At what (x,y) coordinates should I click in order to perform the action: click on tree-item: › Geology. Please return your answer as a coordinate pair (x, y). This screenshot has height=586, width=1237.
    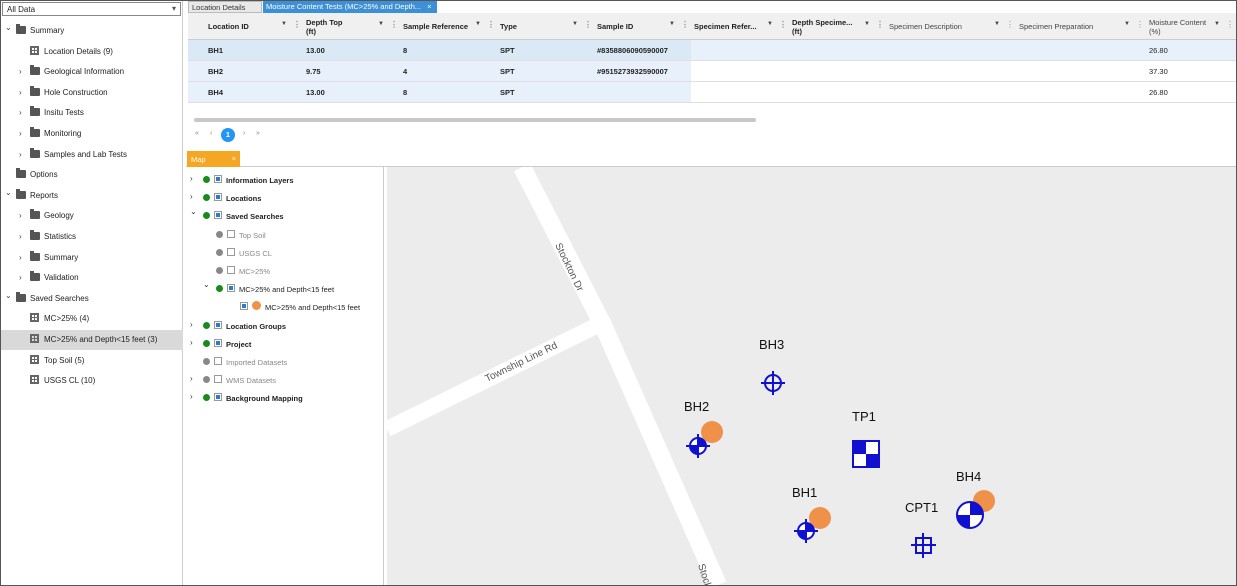
    Looking at the image, I should click on (92, 216).